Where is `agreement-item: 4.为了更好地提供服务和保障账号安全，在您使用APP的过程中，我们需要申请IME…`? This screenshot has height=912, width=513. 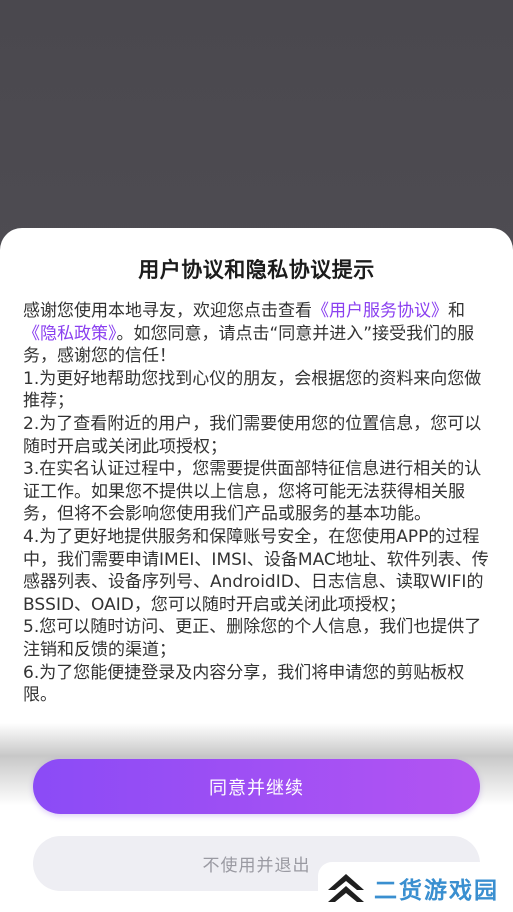 agreement-item: 4.为了更好地提供服务和保障账号安全，在您使用APP的过程中，我们需要申请IME… is located at coordinates (256, 570).